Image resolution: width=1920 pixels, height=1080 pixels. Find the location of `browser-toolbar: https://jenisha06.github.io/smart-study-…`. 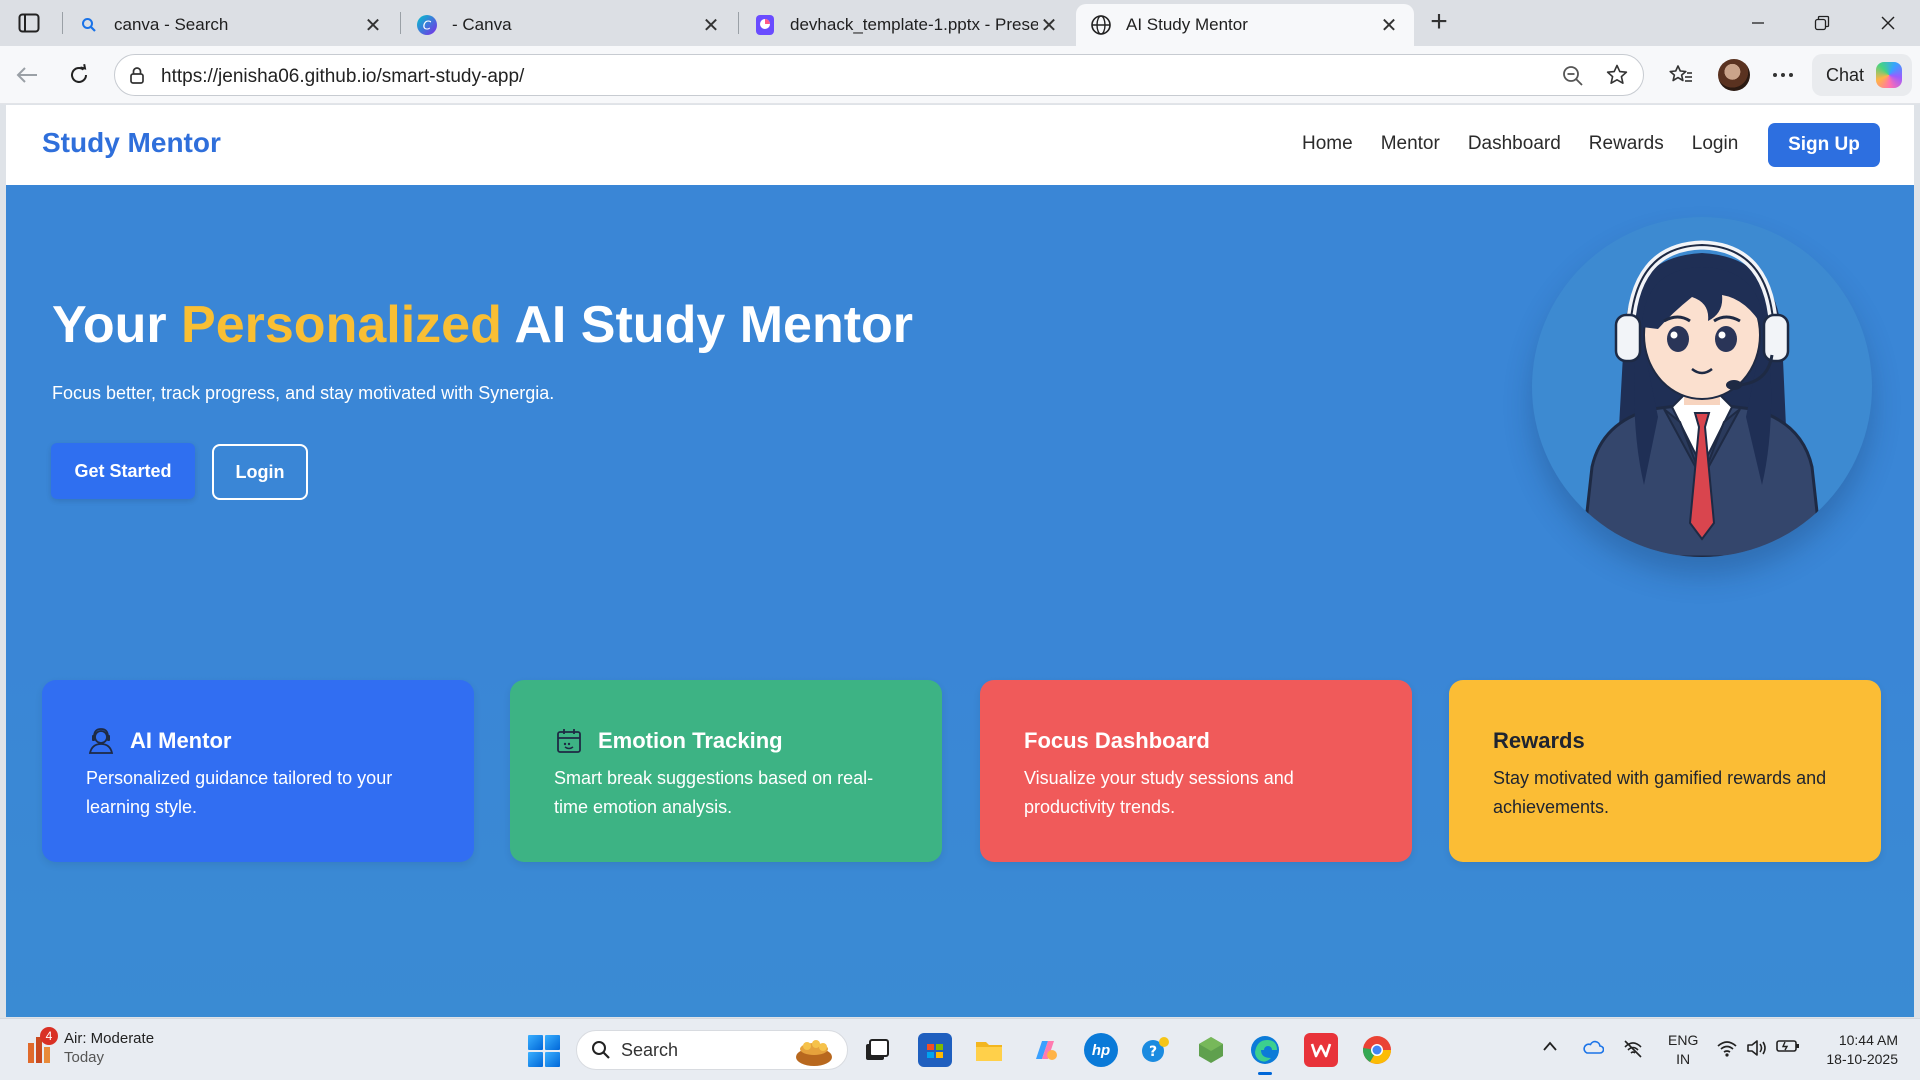

browser-toolbar: https://jenisha06.github.io/smart-study-… is located at coordinates (960, 75).